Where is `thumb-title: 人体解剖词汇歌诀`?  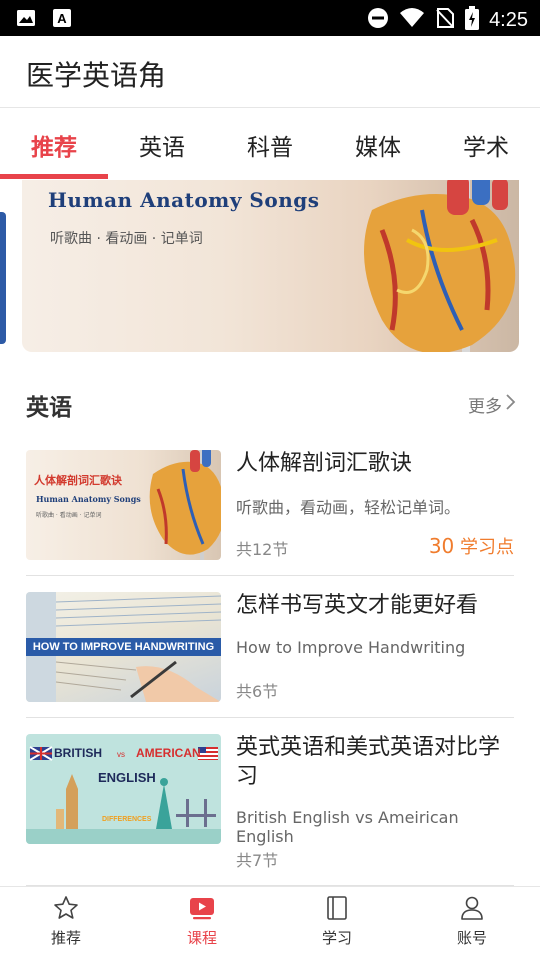 thumb-title: 人体解剖词汇歌诀 is located at coordinates (78, 480).